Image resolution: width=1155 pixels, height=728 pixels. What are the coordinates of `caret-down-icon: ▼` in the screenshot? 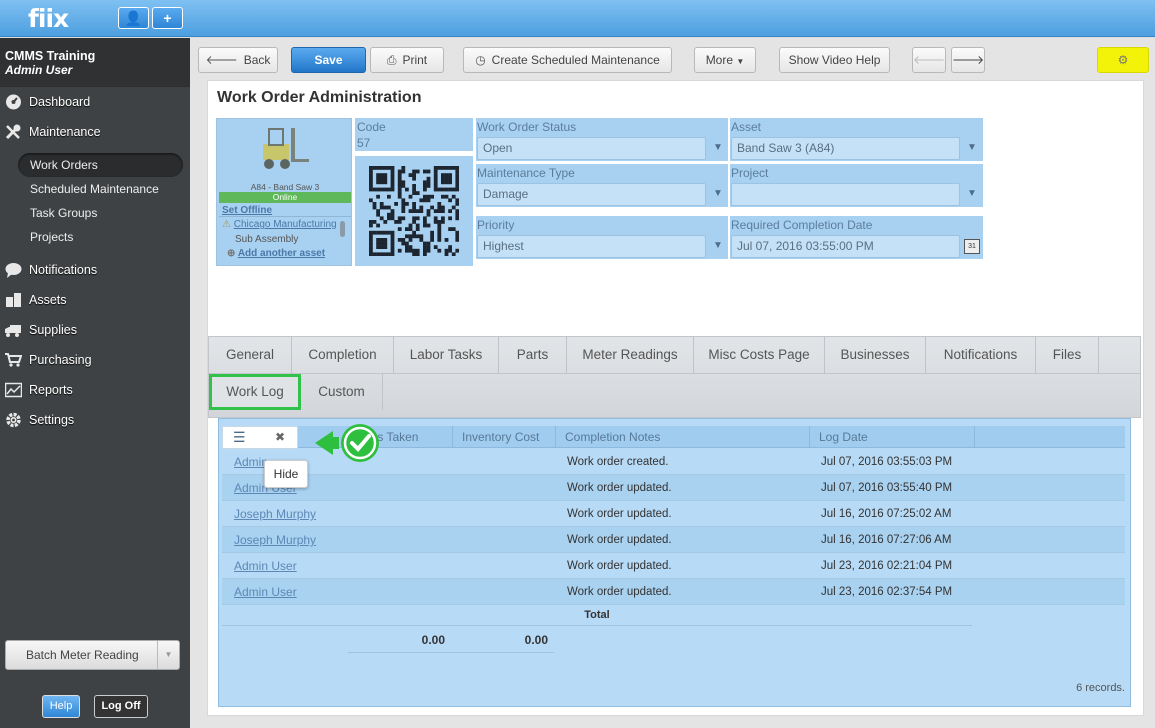 It's located at (740, 61).